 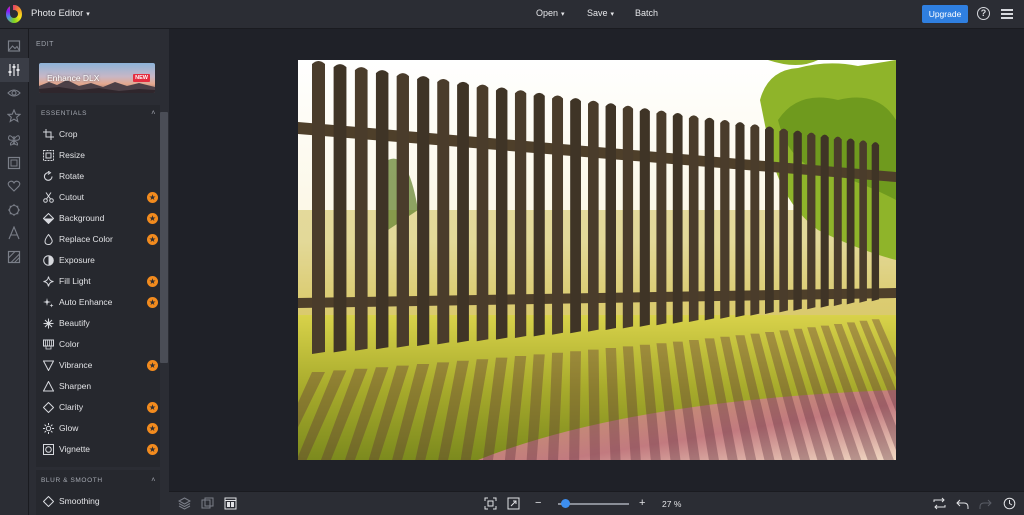 What do you see at coordinates (98, 176) in the screenshot?
I see `tool-rotate: Rotate` at bounding box center [98, 176].